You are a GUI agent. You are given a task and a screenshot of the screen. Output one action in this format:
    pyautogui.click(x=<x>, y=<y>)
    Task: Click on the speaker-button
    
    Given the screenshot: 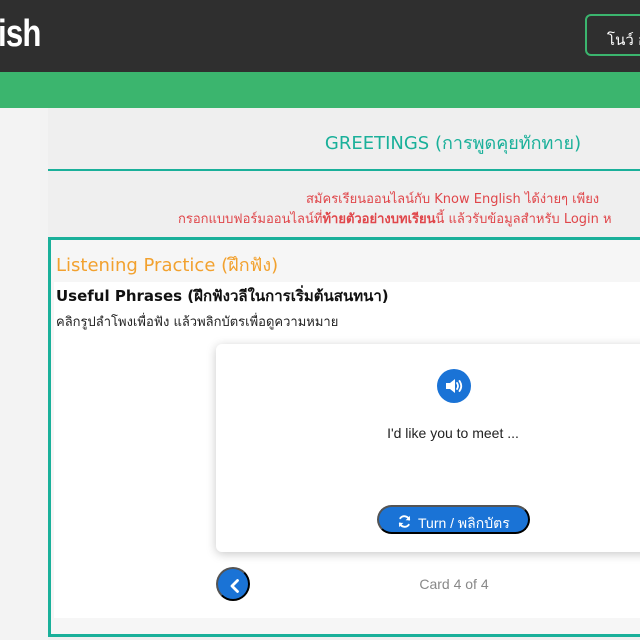 What is the action you would take?
    pyautogui.click(x=454, y=386)
    